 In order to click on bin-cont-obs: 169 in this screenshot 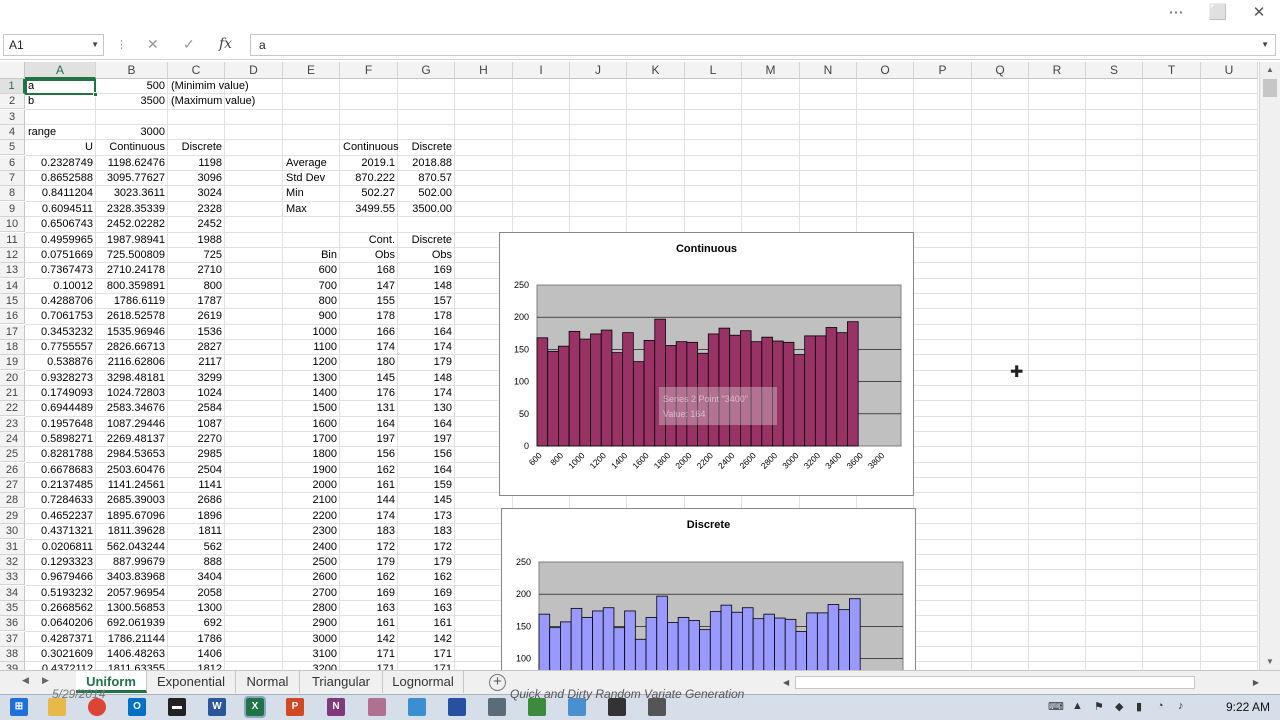, I will do `click(369, 593)`.